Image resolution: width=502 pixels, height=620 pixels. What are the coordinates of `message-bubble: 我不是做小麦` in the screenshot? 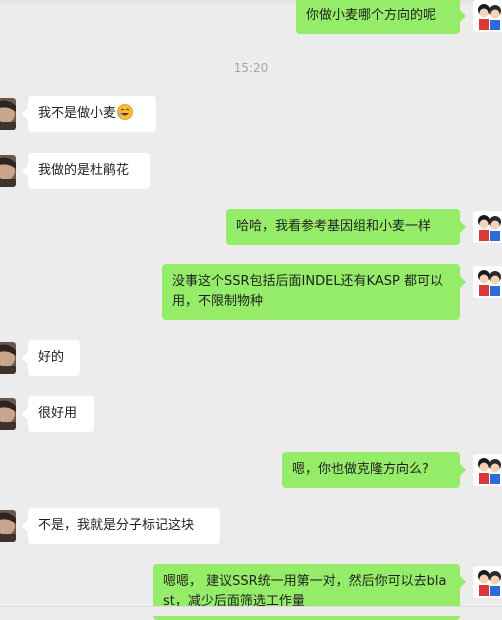 It's located at (89, 114).